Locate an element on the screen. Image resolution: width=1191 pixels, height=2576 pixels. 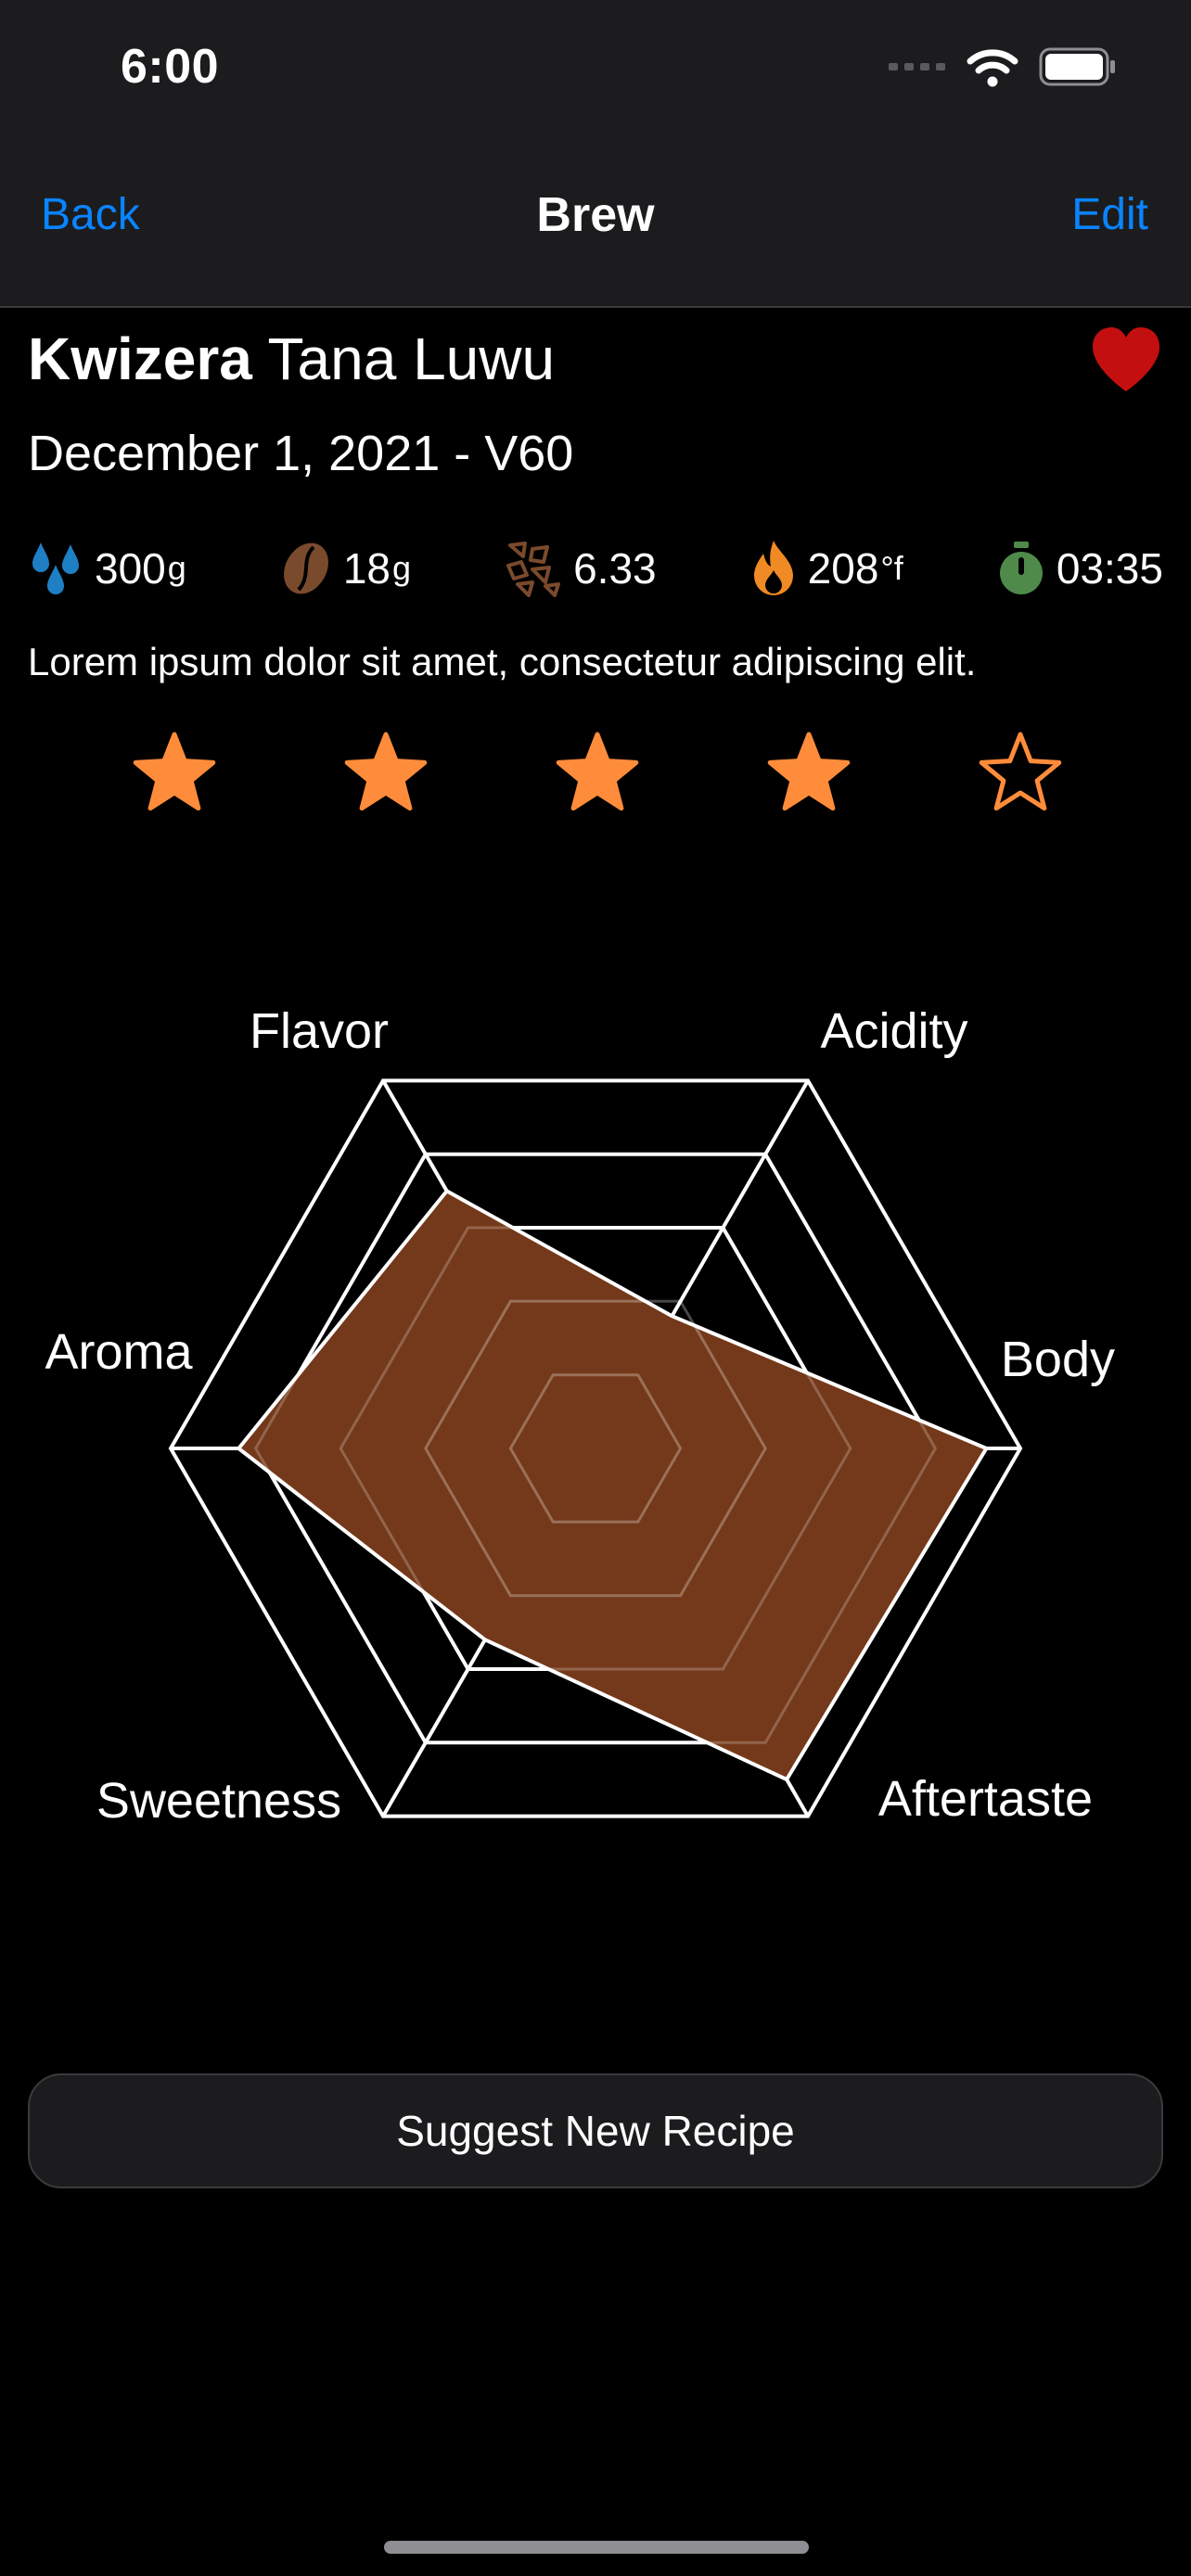
radar-axis-label-body: Body is located at coordinates (1058, 1359).